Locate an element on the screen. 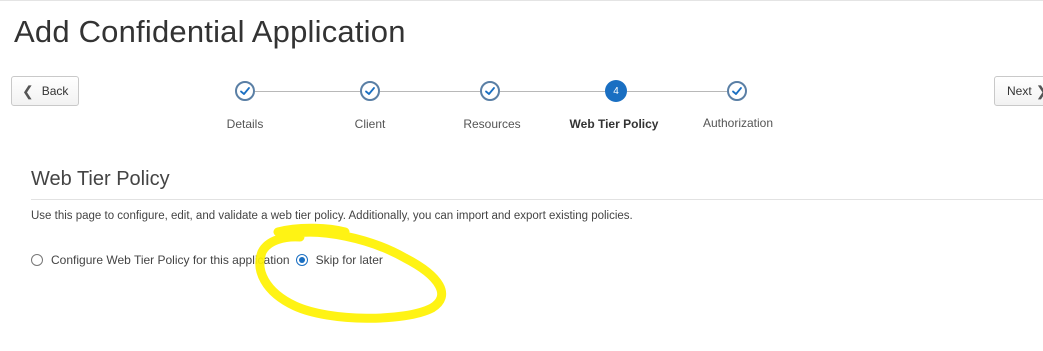 This screenshot has width=1043, height=351. section-divider is located at coordinates (537, 199).